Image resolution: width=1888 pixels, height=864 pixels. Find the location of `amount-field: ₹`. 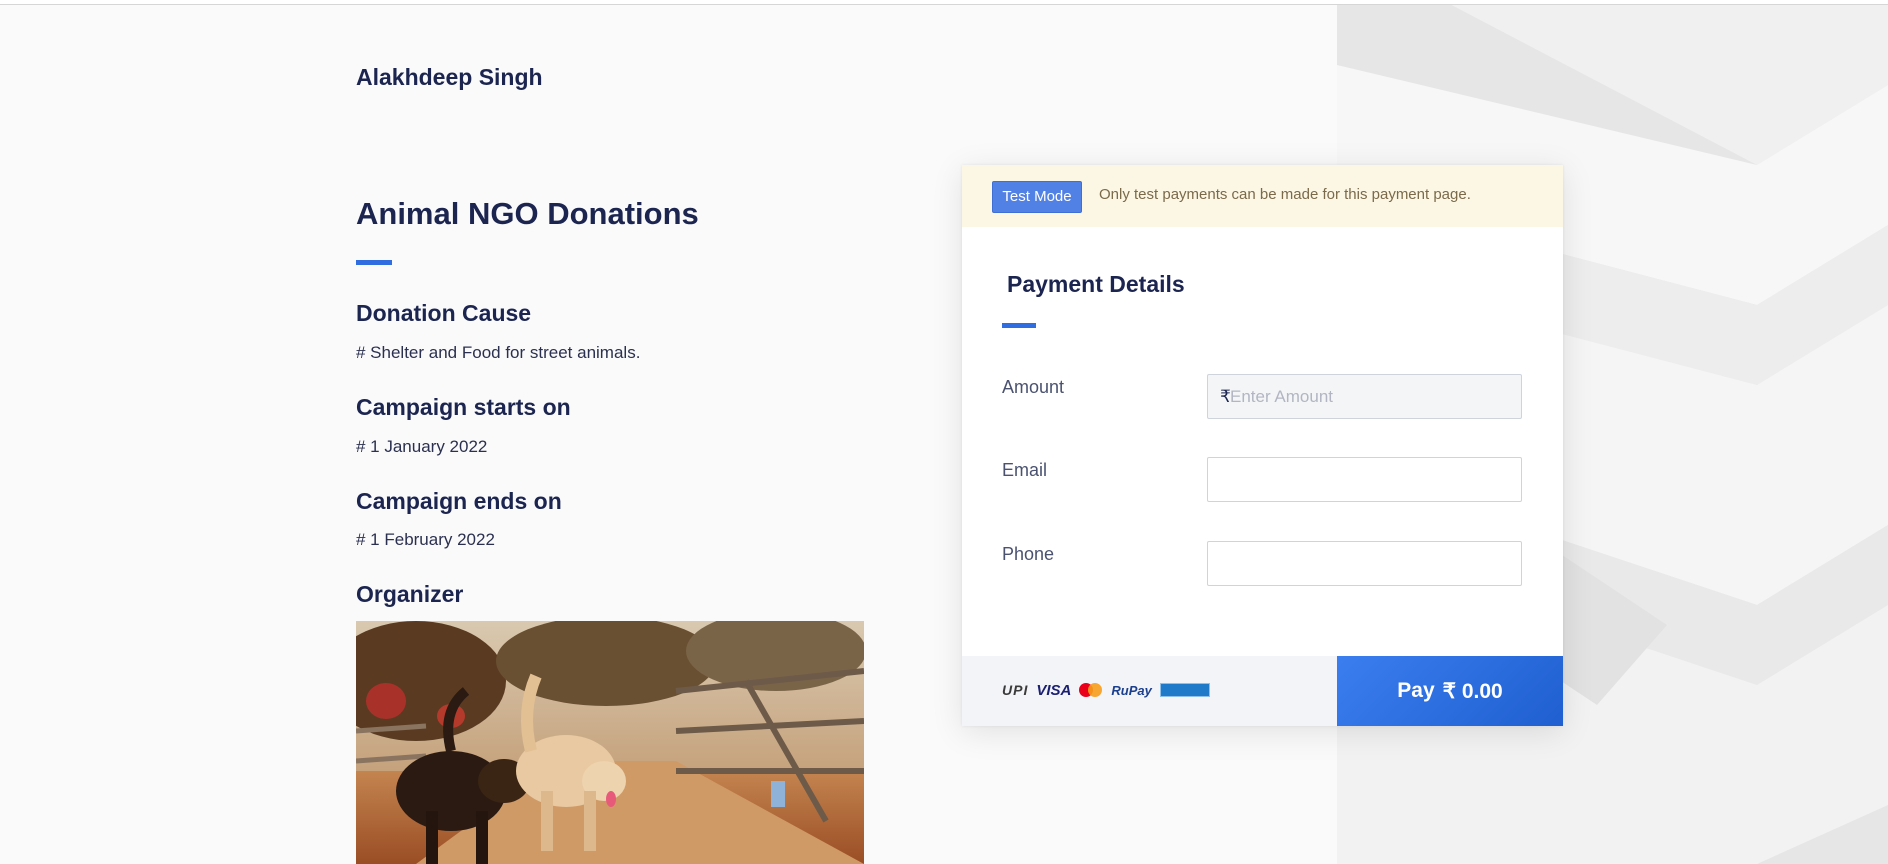

amount-field: ₹ is located at coordinates (1364, 396).